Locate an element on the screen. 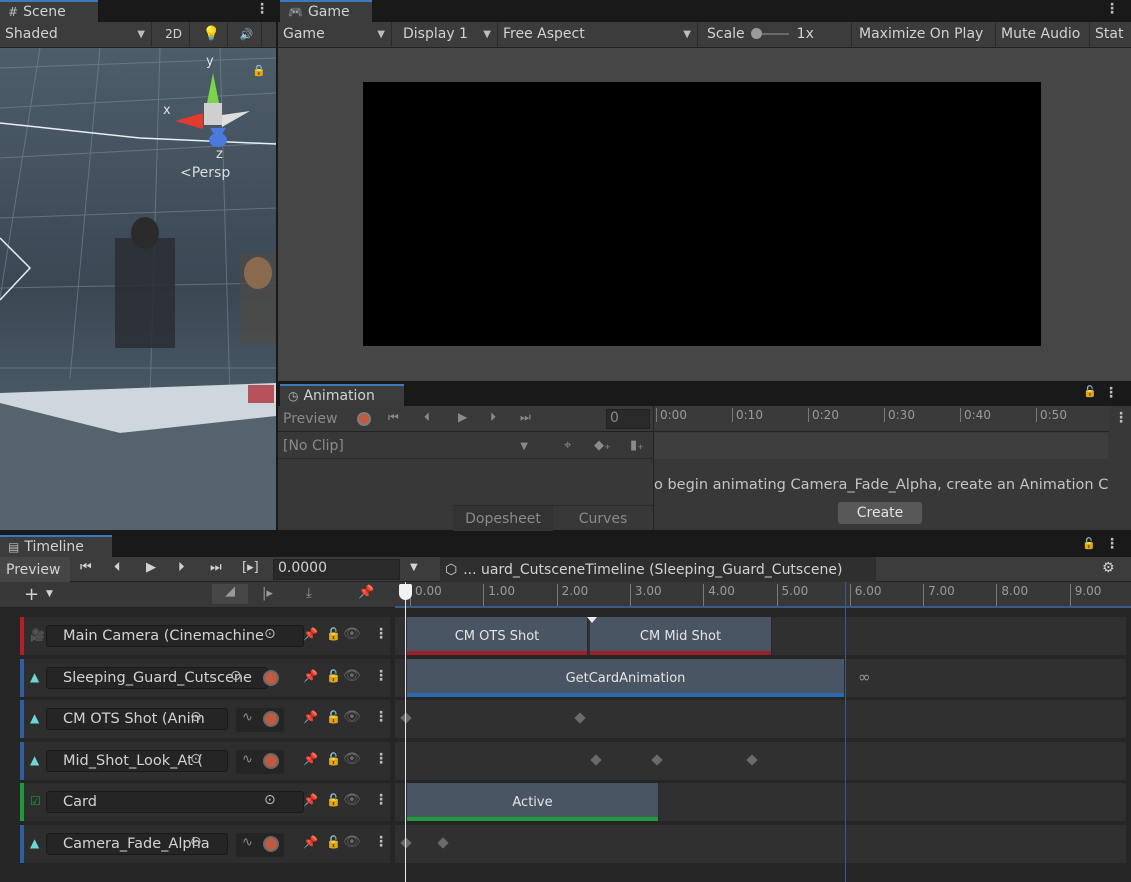 The image size is (1131, 882). first-key-icon: ⏮ is located at coordinates (393, 417).